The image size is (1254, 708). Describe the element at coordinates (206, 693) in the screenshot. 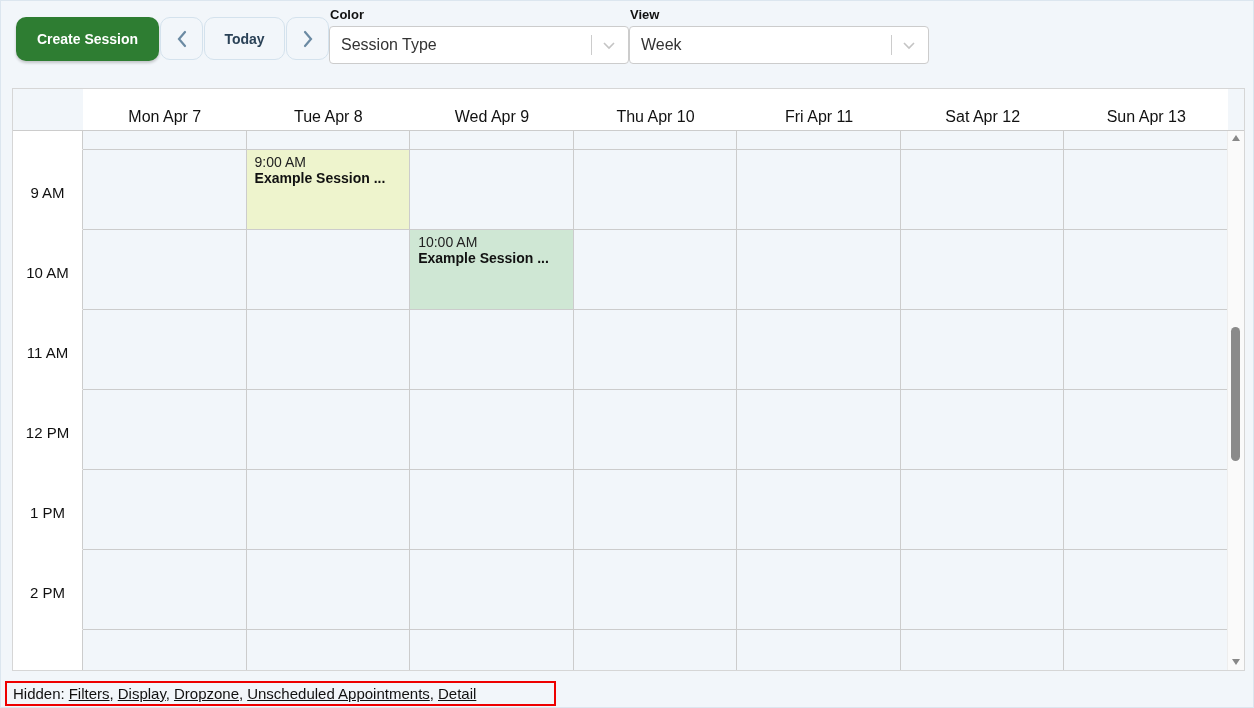

I see `panel-link: Dropzone` at that location.